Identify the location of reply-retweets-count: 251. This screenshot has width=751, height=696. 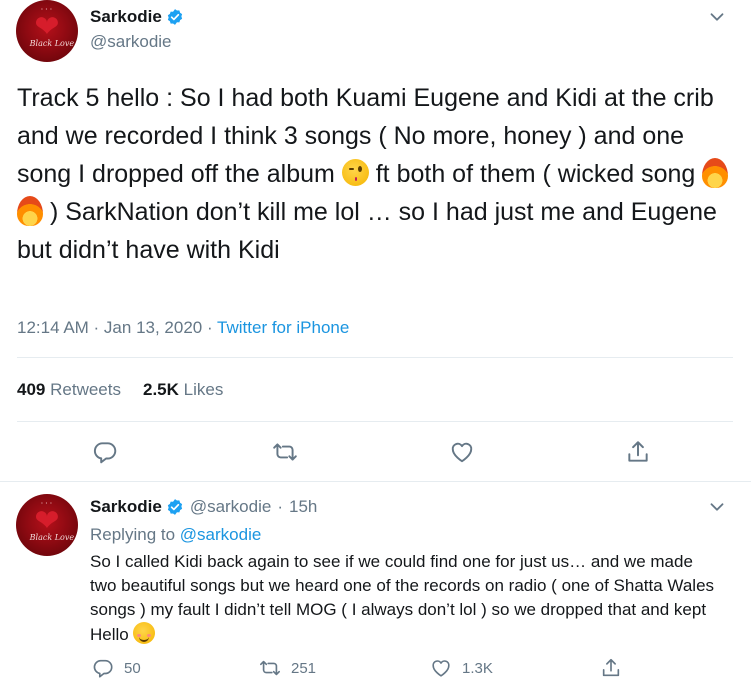
(304, 668).